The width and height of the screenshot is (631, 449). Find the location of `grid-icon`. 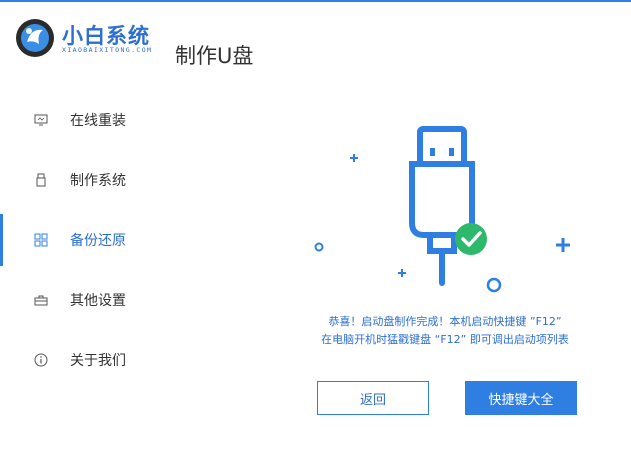

grid-icon is located at coordinates (41, 240).